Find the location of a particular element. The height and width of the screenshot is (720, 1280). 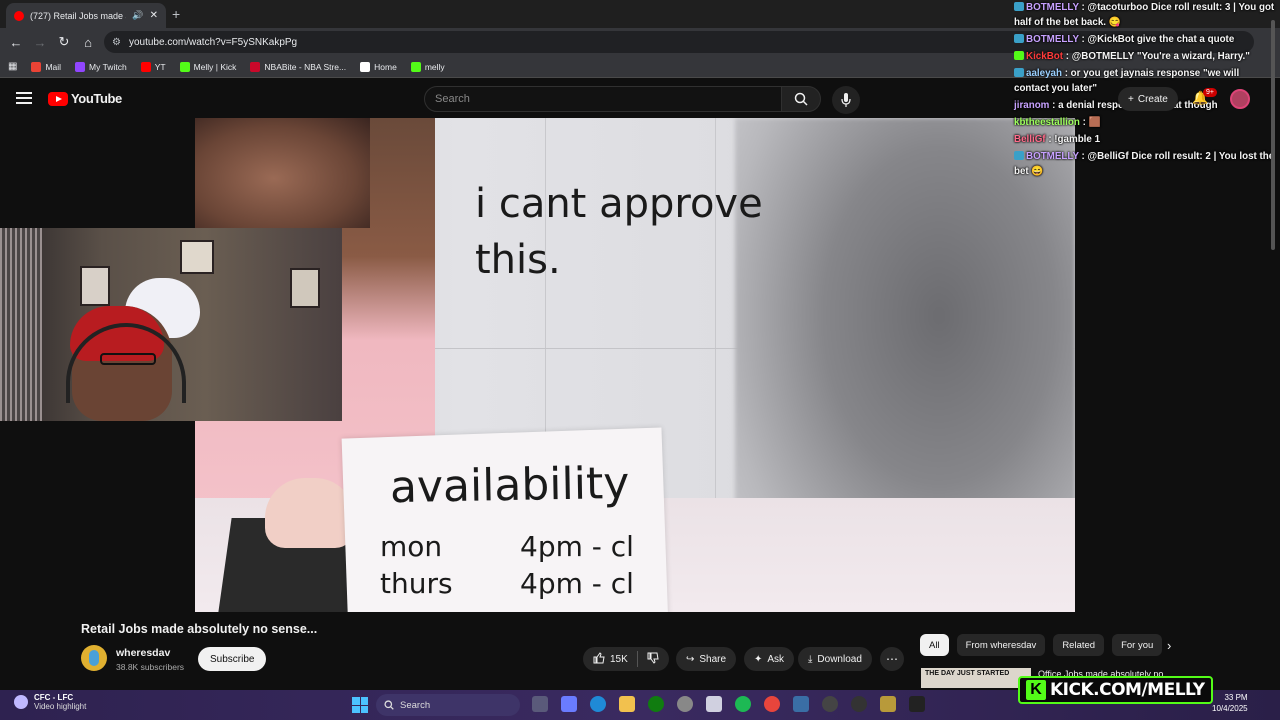

taskbar-search: Search is located at coordinates (448, 705).